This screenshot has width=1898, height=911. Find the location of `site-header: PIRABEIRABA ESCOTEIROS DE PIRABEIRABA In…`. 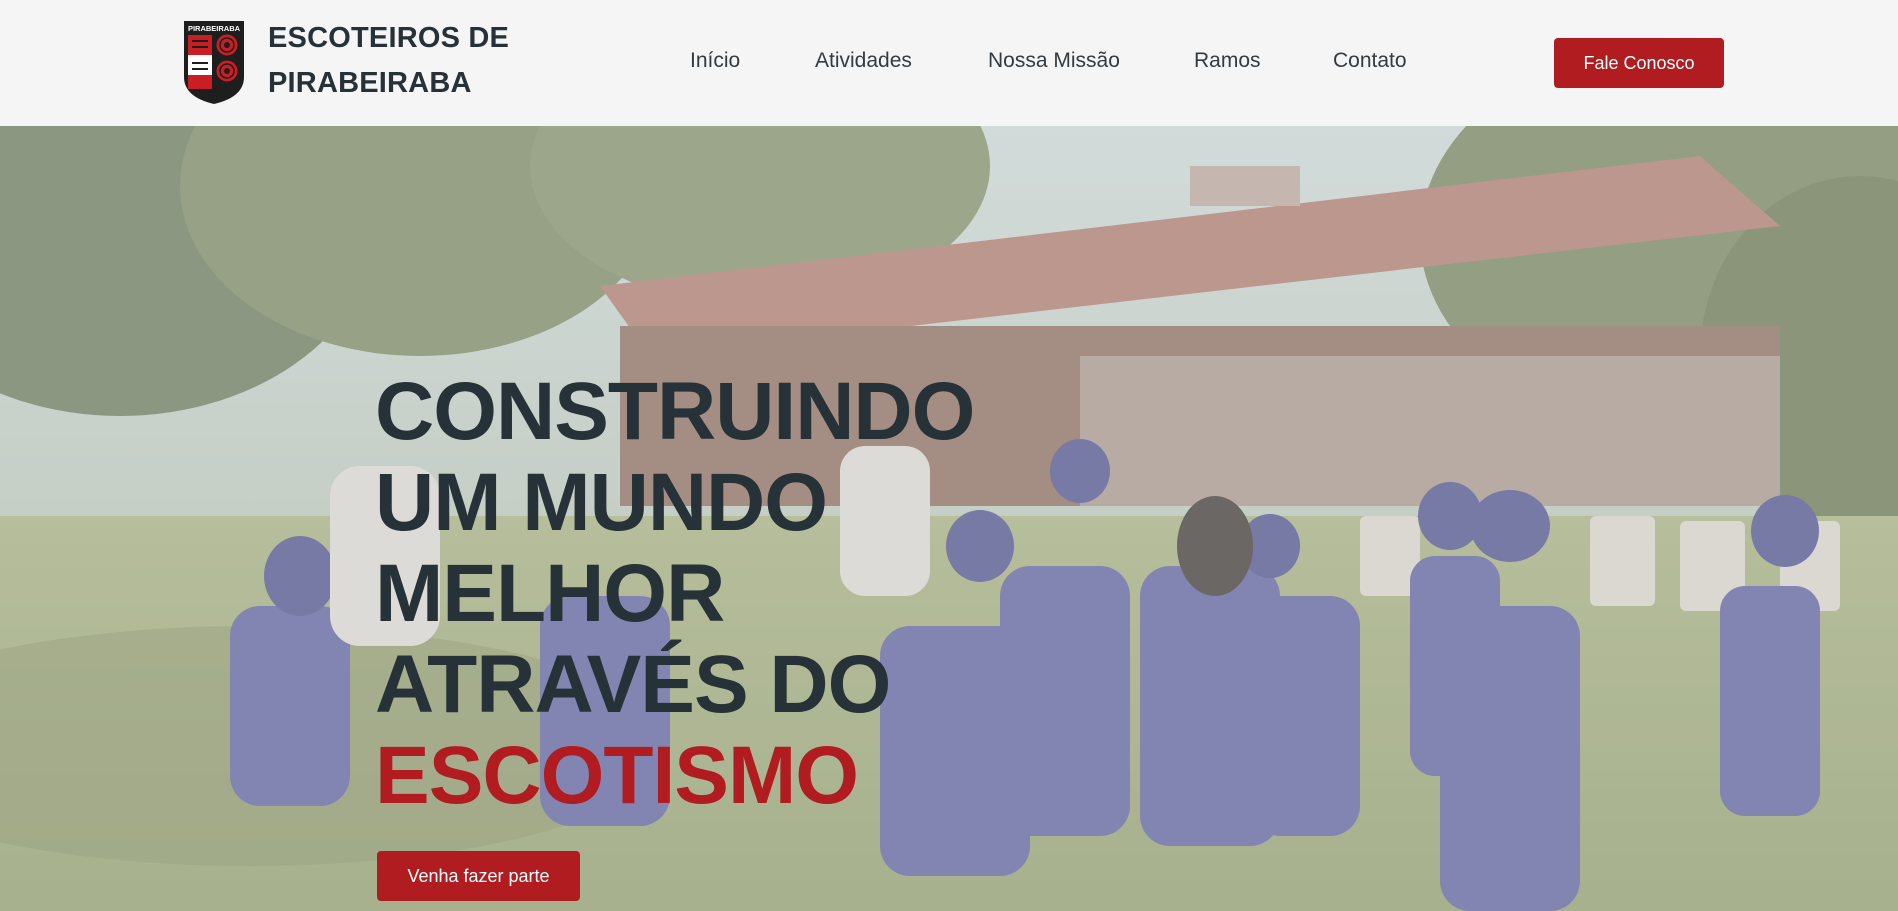

site-header: PIRABEIRABA ESCOTEIROS DE PIRABEIRABA In… is located at coordinates (949, 63).